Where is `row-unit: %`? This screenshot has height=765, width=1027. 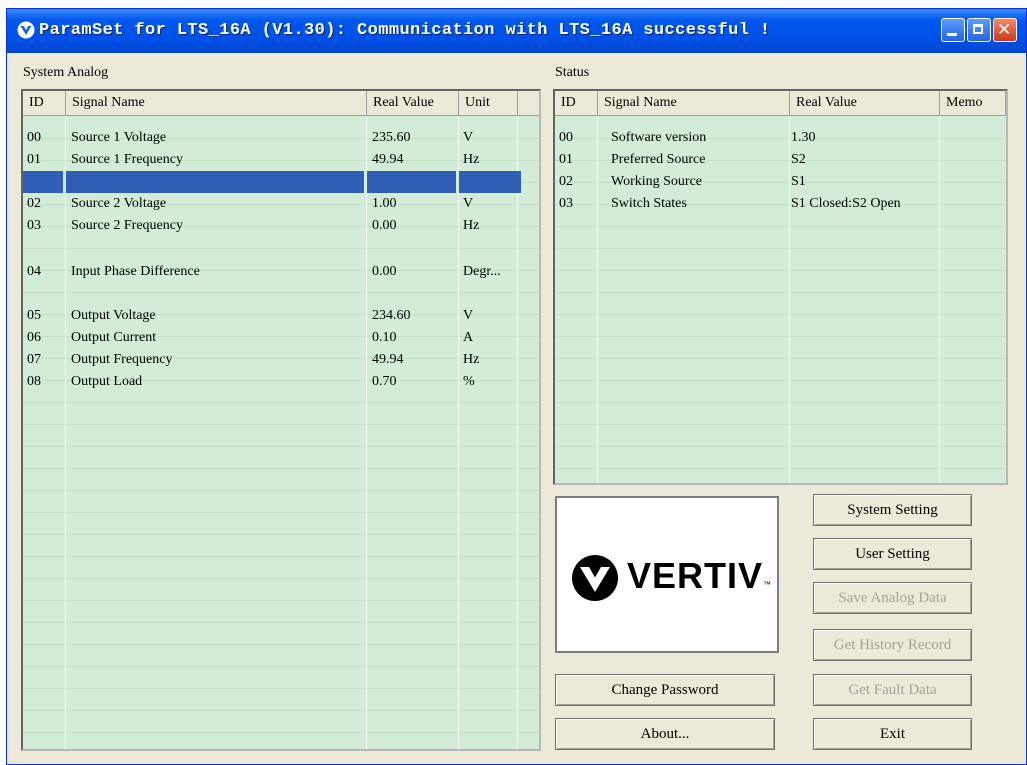 row-unit: % is located at coordinates (469, 381).